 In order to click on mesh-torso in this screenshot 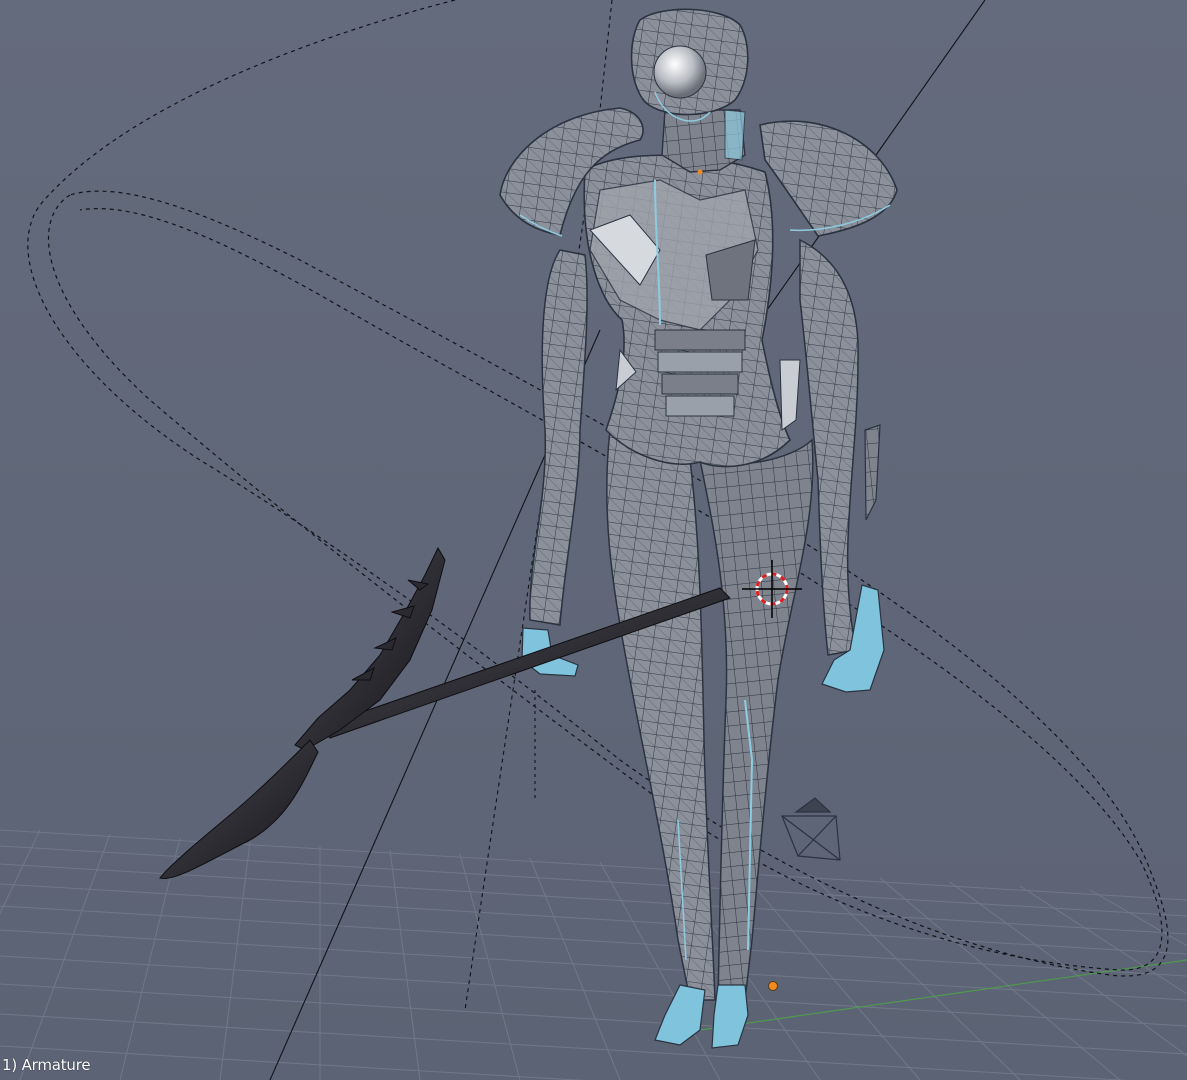, I will do `click(692, 311)`.